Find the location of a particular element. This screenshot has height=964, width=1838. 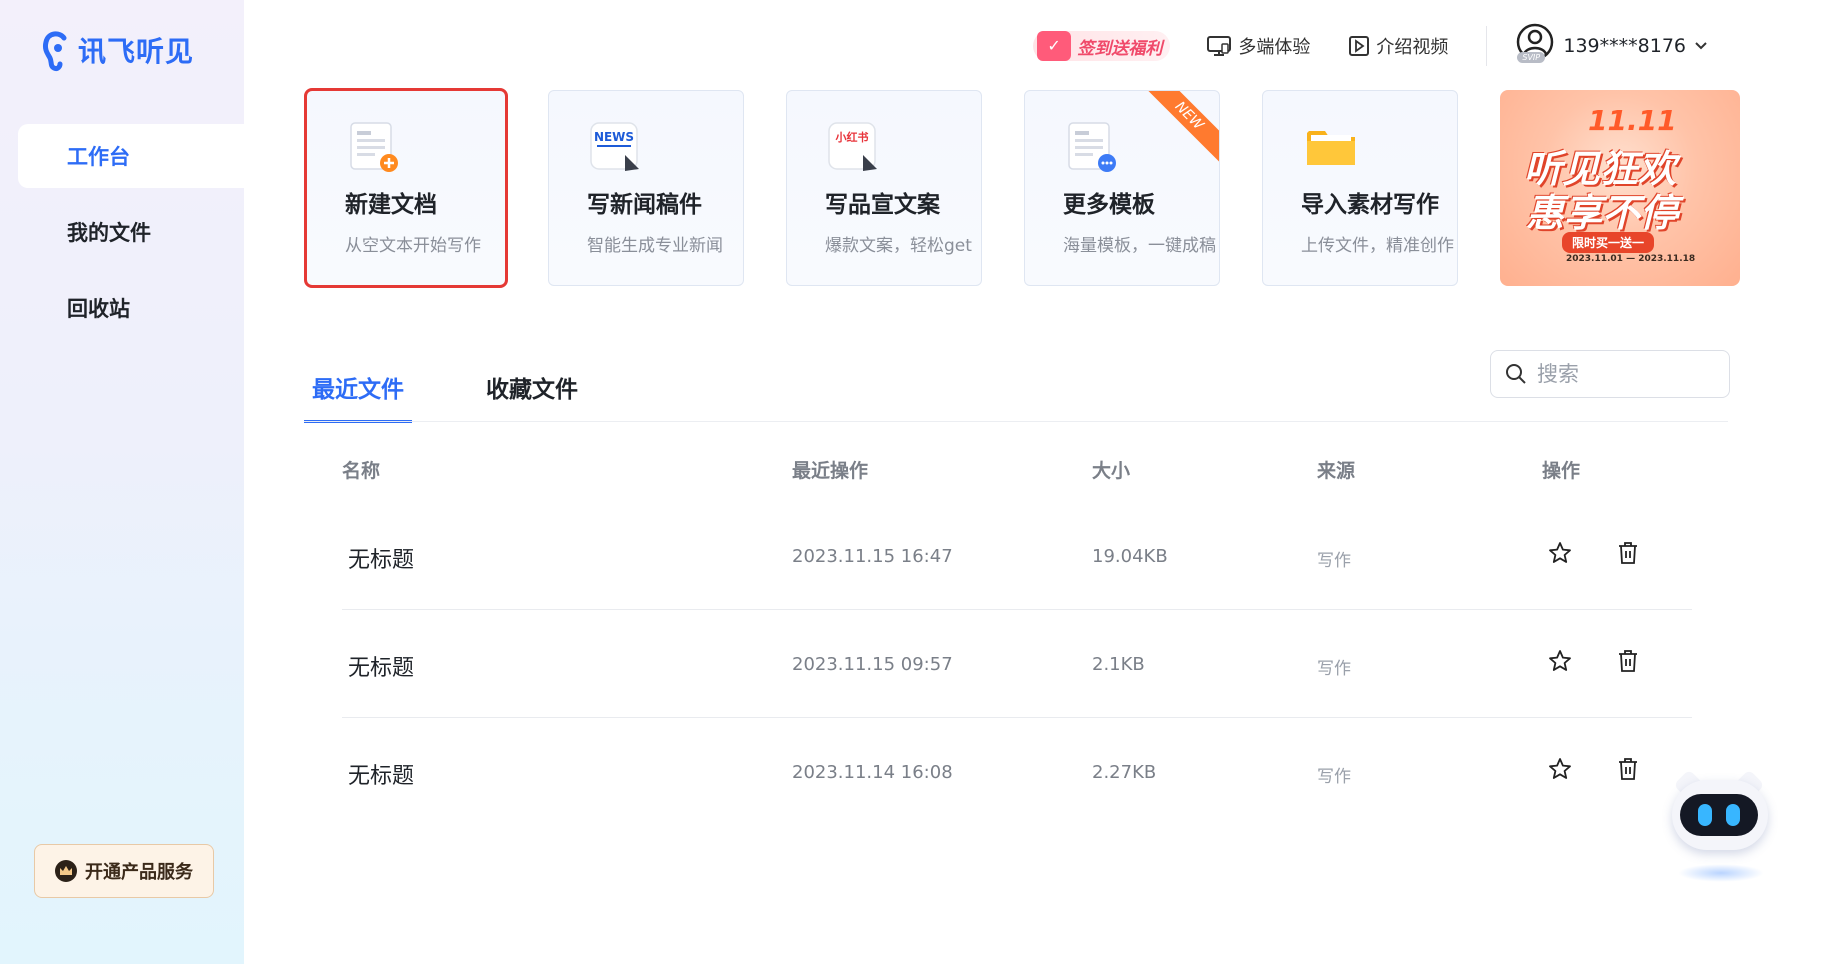

tab-recent-files: 最近文件 is located at coordinates (358, 396).